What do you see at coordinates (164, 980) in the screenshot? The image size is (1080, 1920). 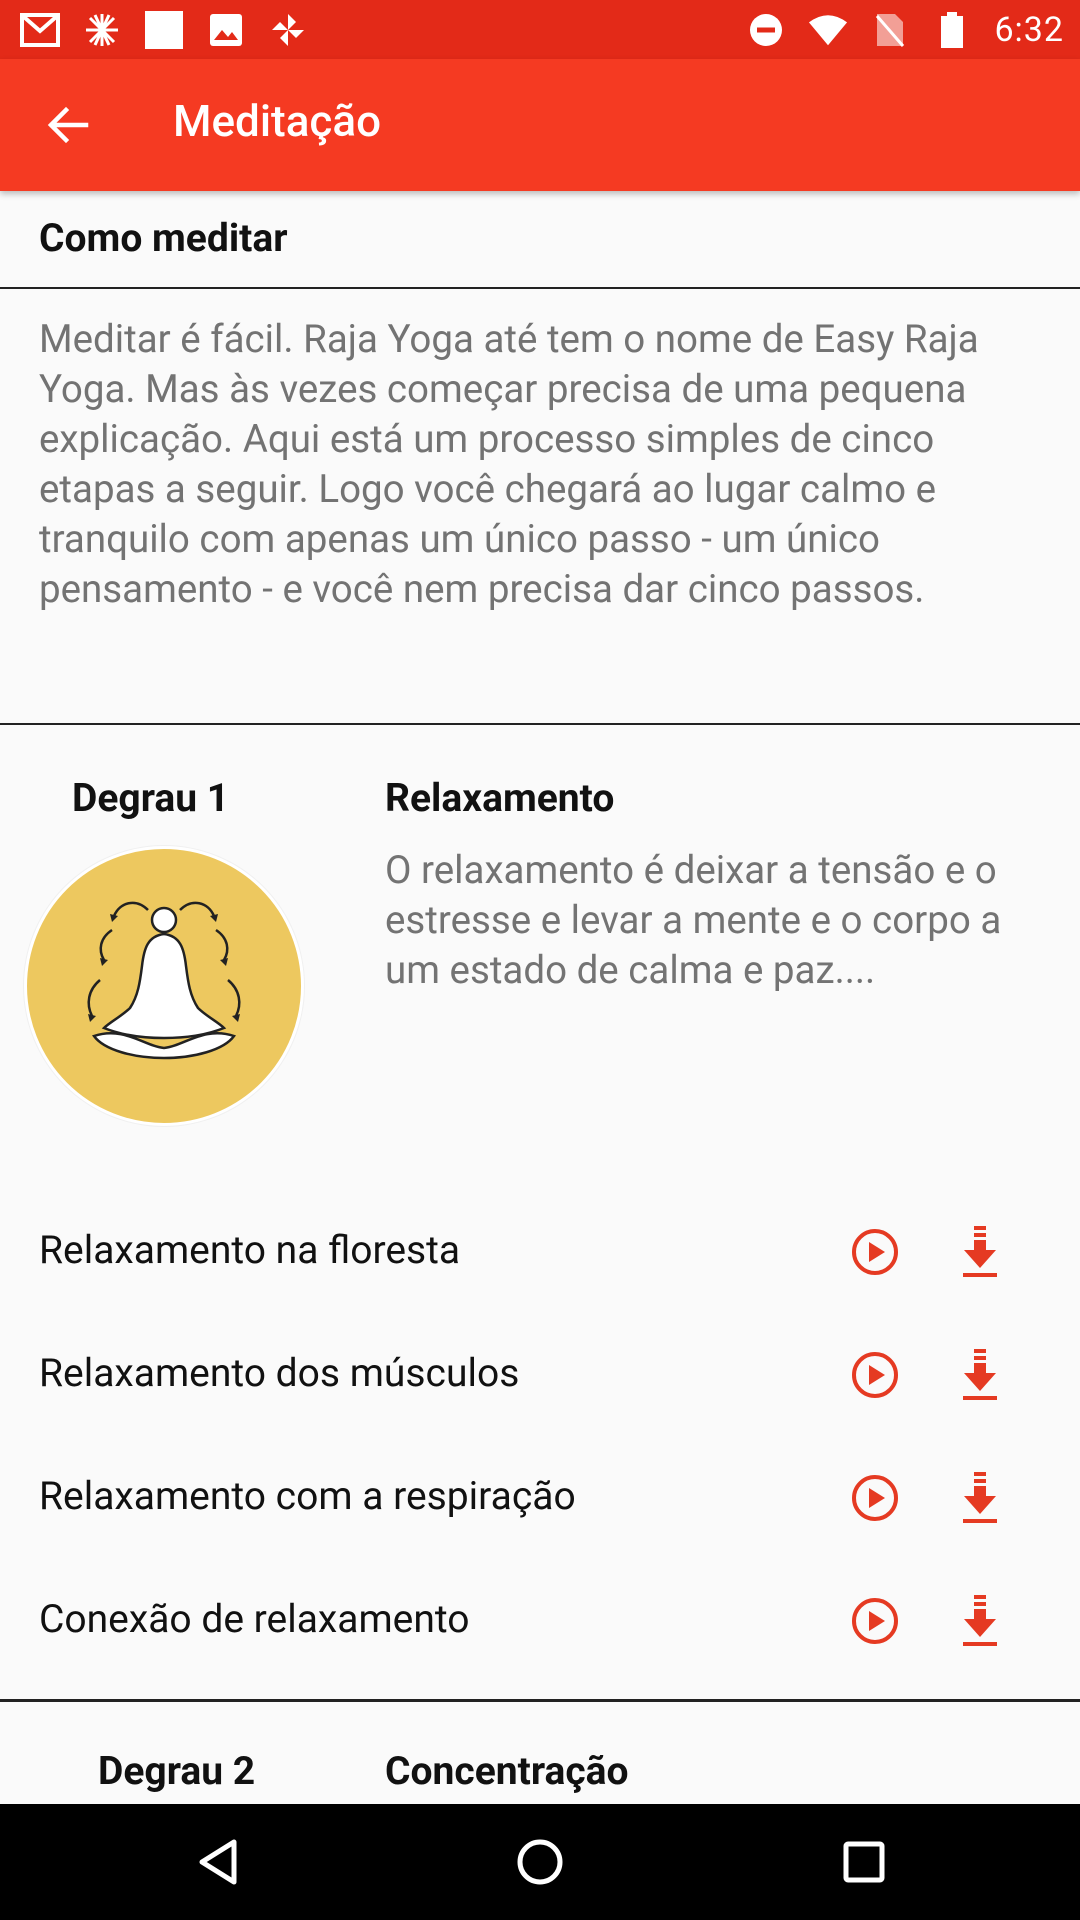 I see `meditation-figure-icon` at bounding box center [164, 980].